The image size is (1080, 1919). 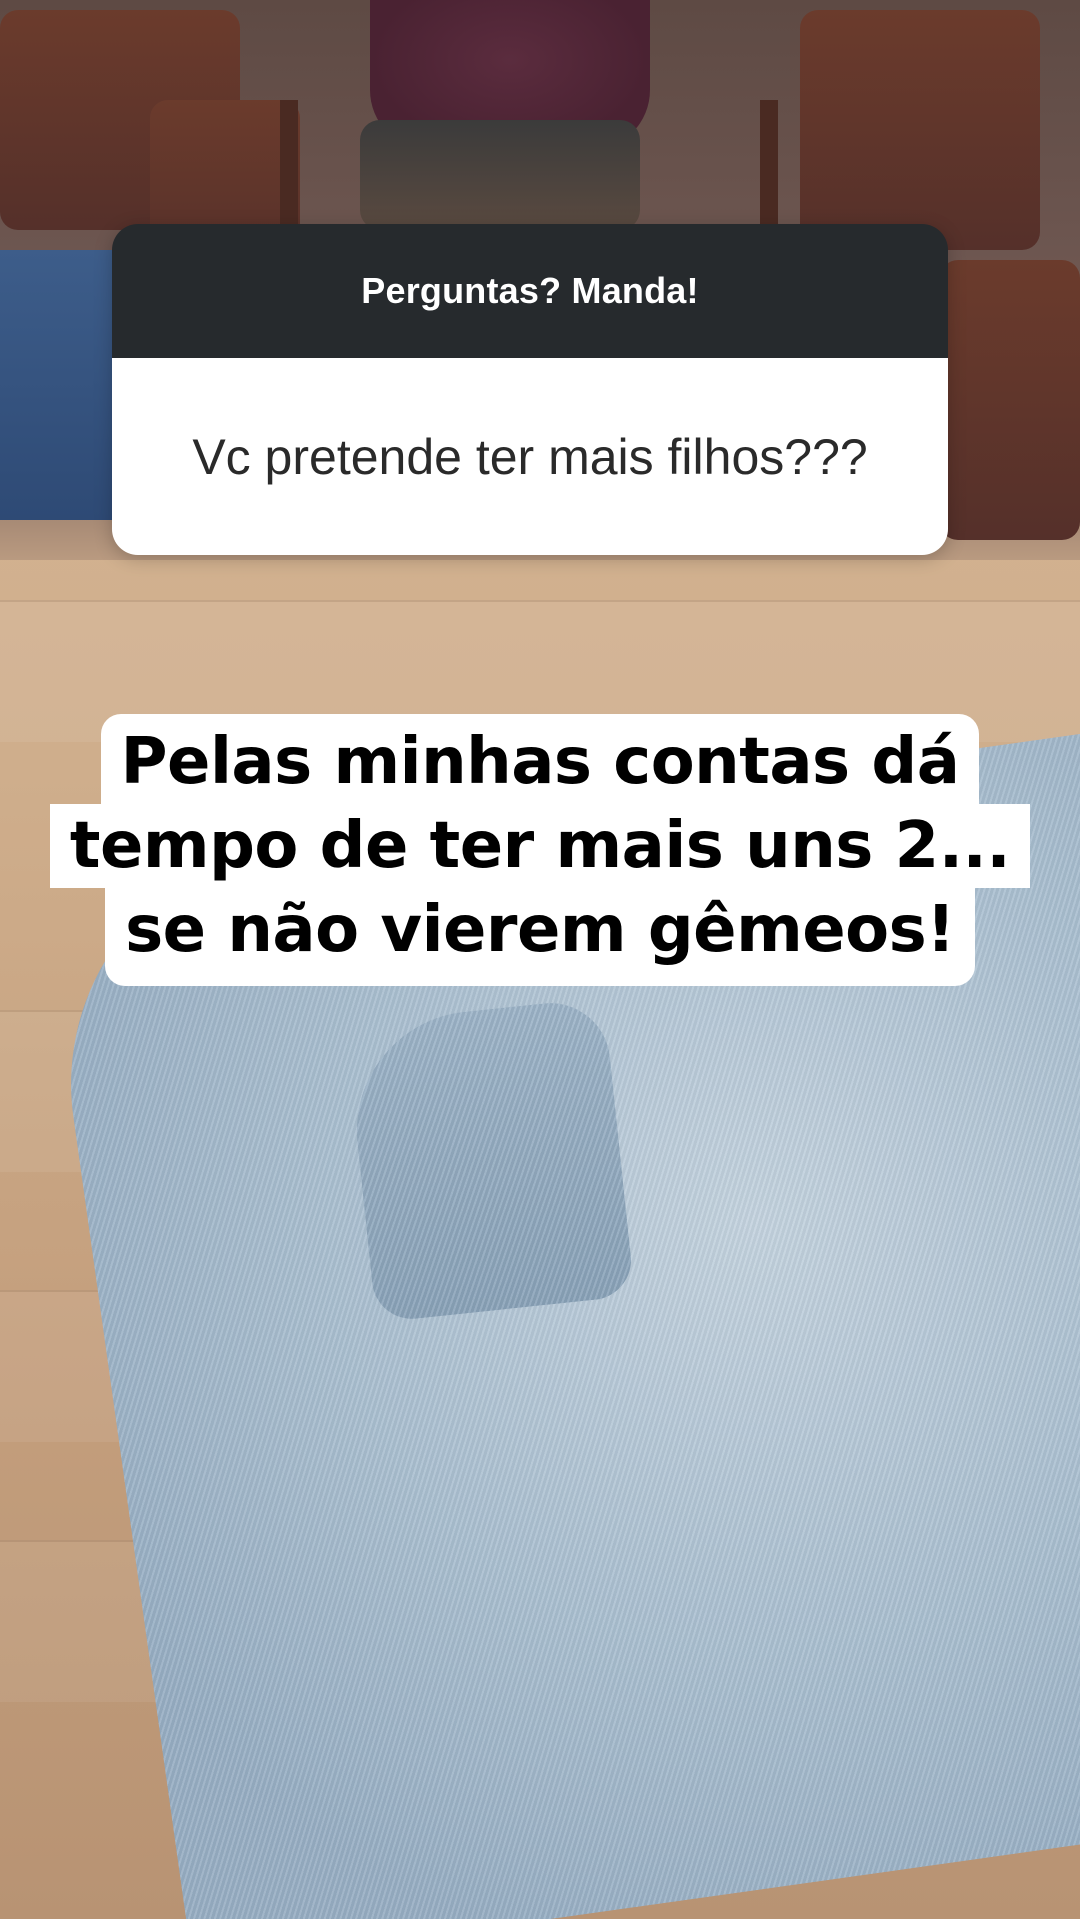 What do you see at coordinates (530, 456) in the screenshot?
I see `question-text: Vc pretende ter mais filhos???` at bounding box center [530, 456].